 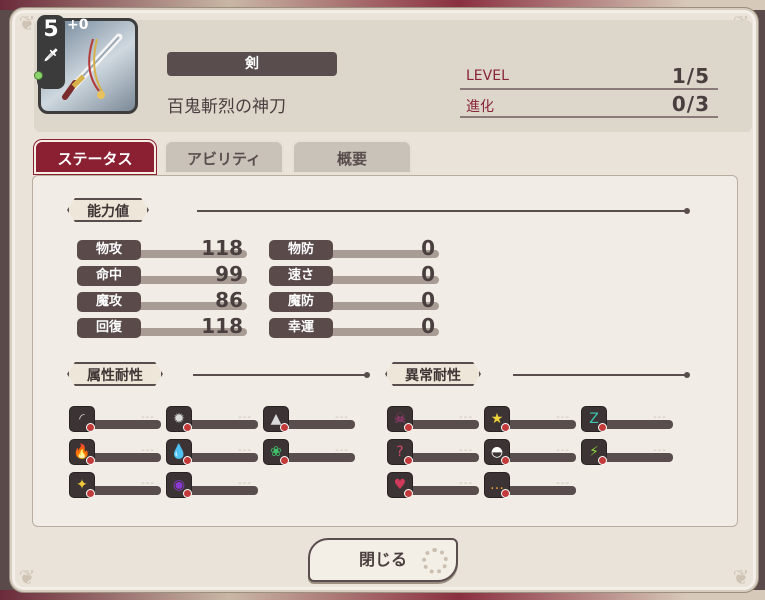 I want to click on stat-label: 命中, so click(x=109, y=276).